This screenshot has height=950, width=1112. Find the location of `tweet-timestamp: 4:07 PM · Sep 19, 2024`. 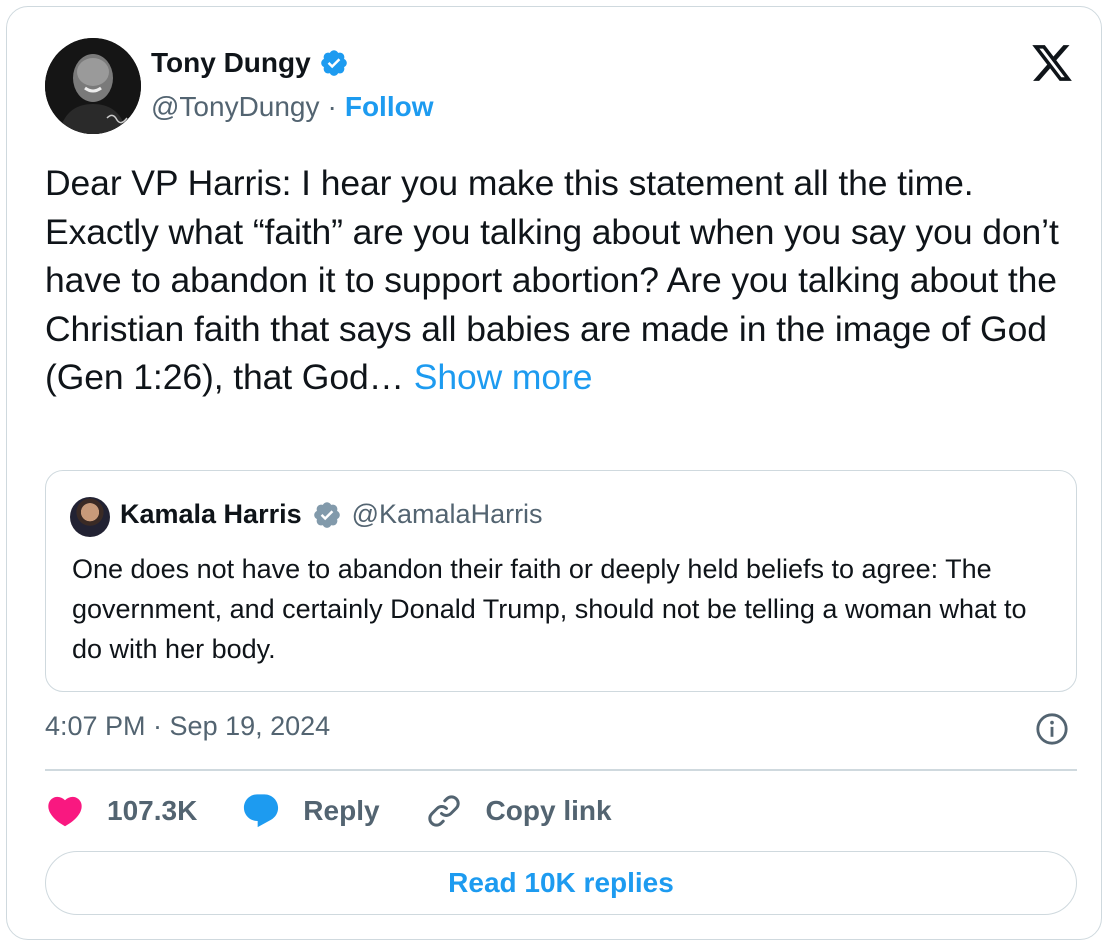

tweet-timestamp: 4:07 PM · Sep 19, 2024 is located at coordinates (187, 726).